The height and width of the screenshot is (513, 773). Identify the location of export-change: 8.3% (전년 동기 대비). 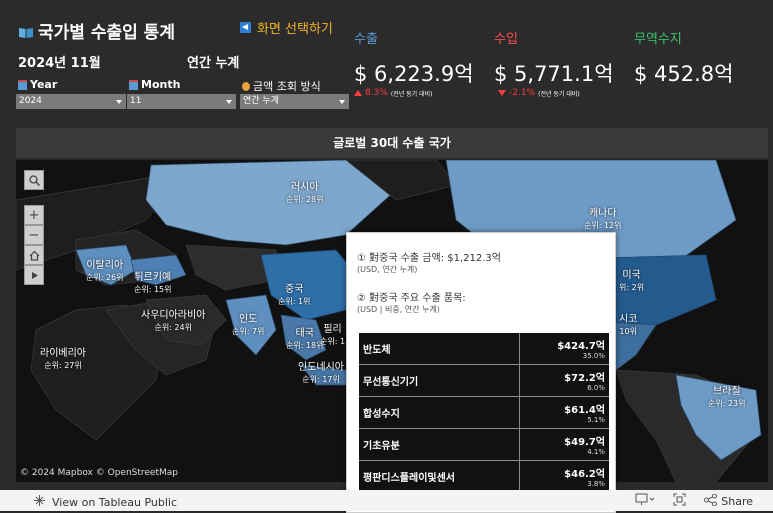
(393, 93).